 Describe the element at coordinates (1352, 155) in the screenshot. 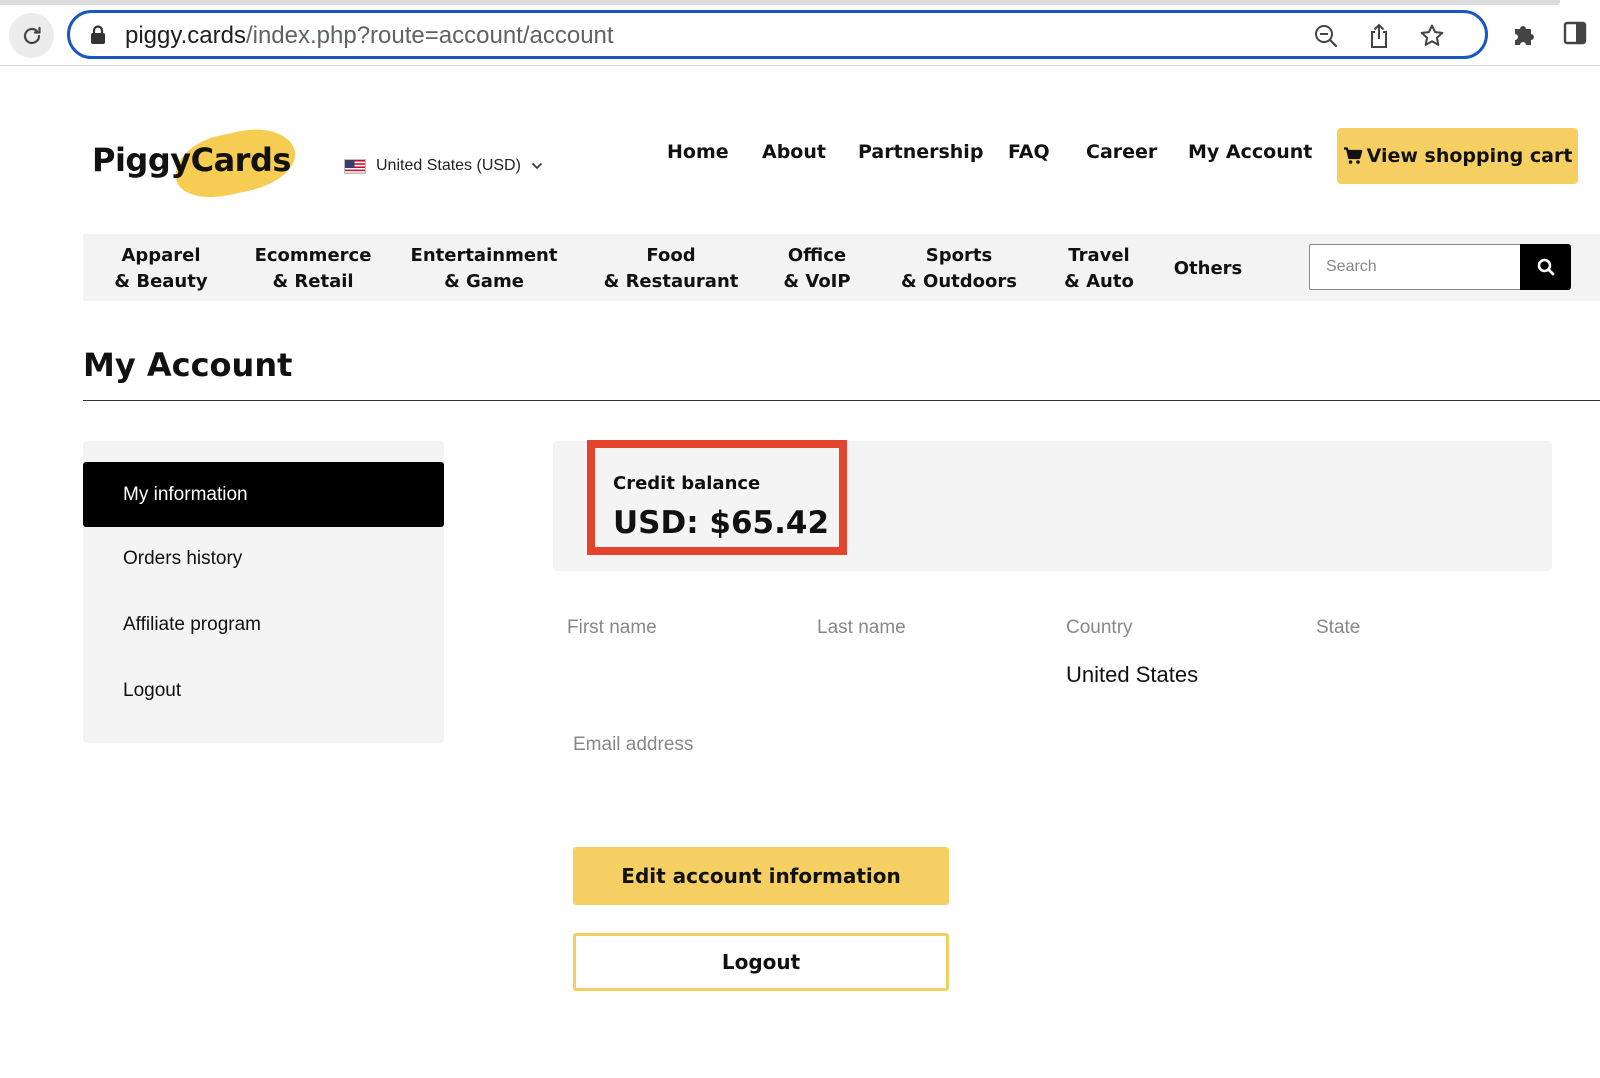

I see `shopping-cart-icon` at that location.